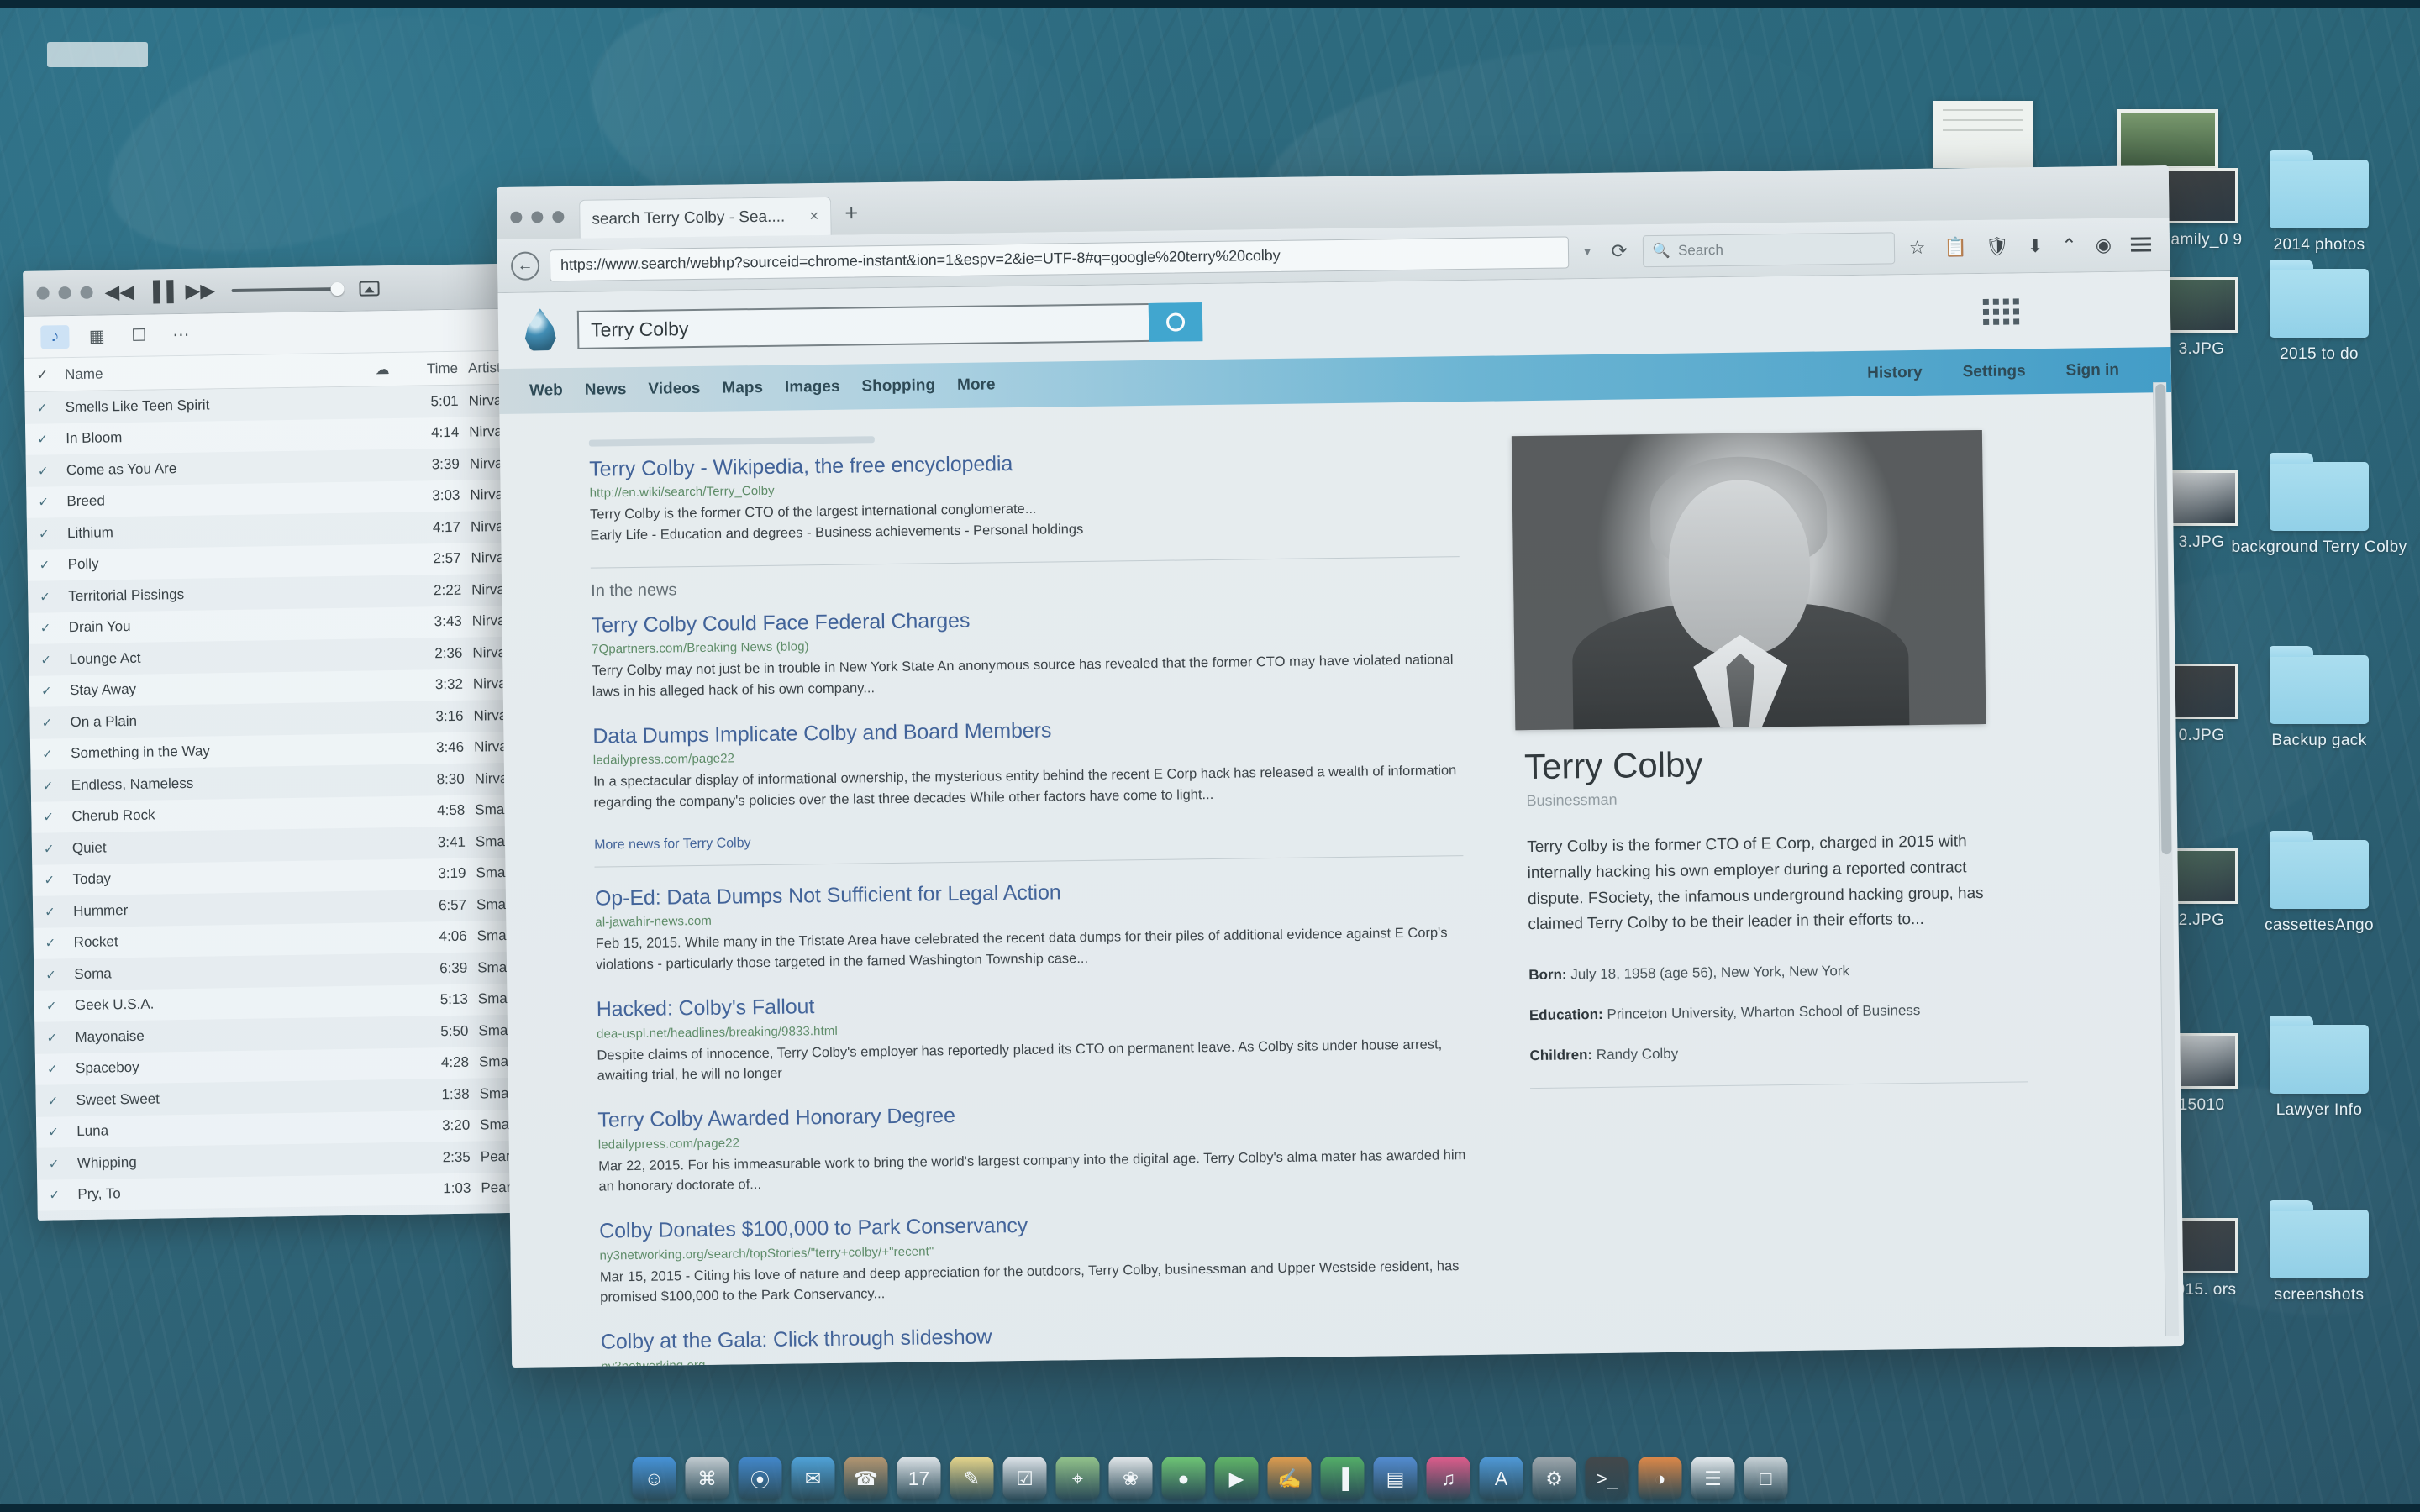 The width and height of the screenshot is (2420, 1512). I want to click on desktop-note-window, so click(1983, 134).